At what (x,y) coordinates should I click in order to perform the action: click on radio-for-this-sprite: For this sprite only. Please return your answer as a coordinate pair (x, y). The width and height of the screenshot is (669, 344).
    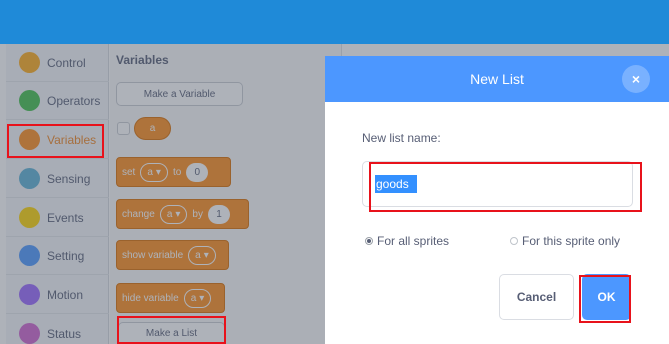
    Looking at the image, I should click on (565, 241).